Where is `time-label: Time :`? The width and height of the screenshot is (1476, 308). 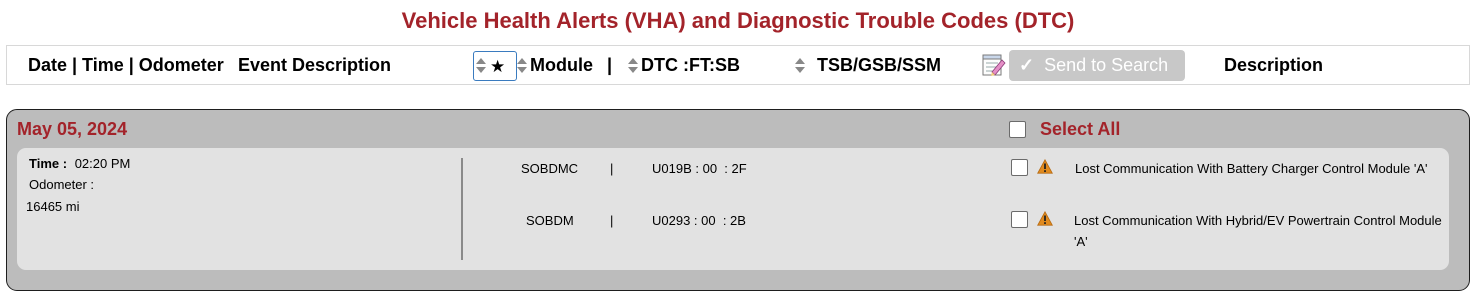 time-label: Time : is located at coordinates (48, 163).